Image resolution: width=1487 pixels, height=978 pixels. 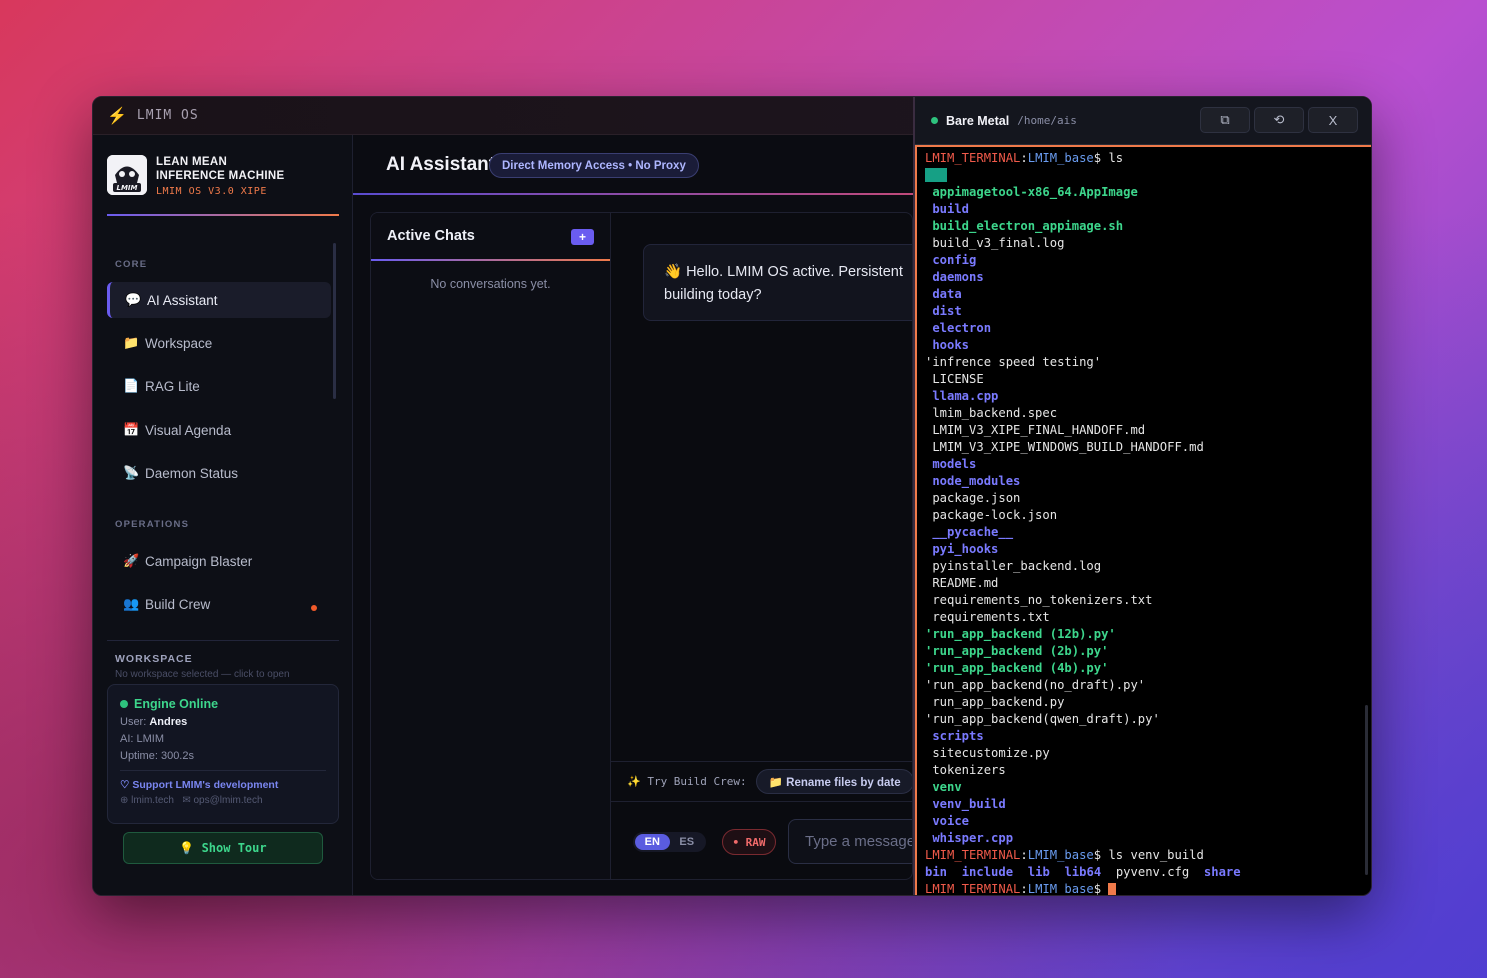 What do you see at coordinates (1148, 617) in the screenshot?
I see `terminal-line: requirements.txt` at bounding box center [1148, 617].